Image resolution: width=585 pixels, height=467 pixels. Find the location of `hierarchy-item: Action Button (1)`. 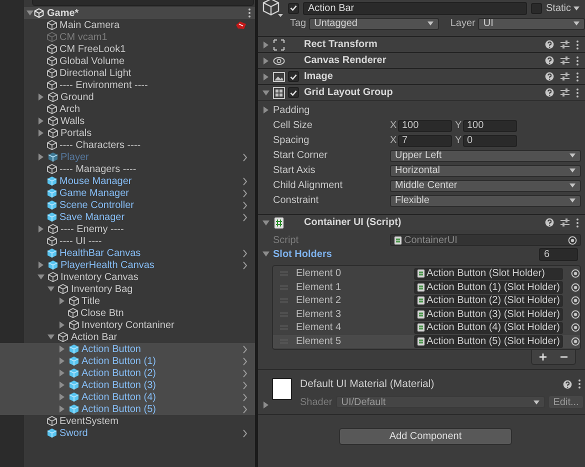

hierarchy-item: Action Button (1) is located at coordinates (127, 361).